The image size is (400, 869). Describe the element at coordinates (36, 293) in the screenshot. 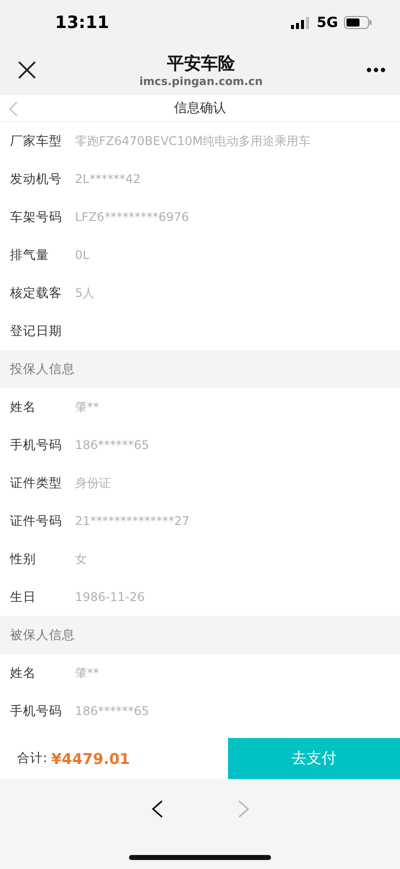

I see `field-label: 核定载客` at that location.